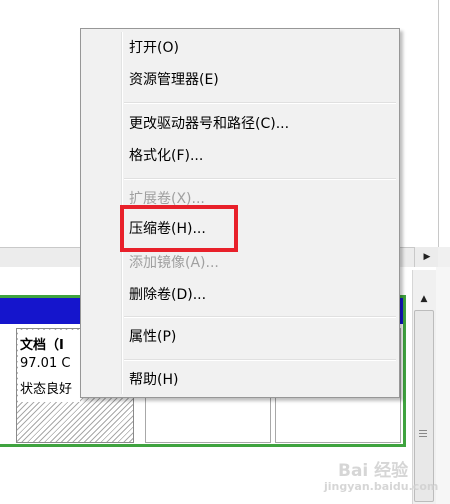 The height and width of the screenshot is (504, 450). What do you see at coordinates (381, 486) in the screenshot?
I see `watermark-url: jingyan.baidu.com` at bounding box center [381, 486].